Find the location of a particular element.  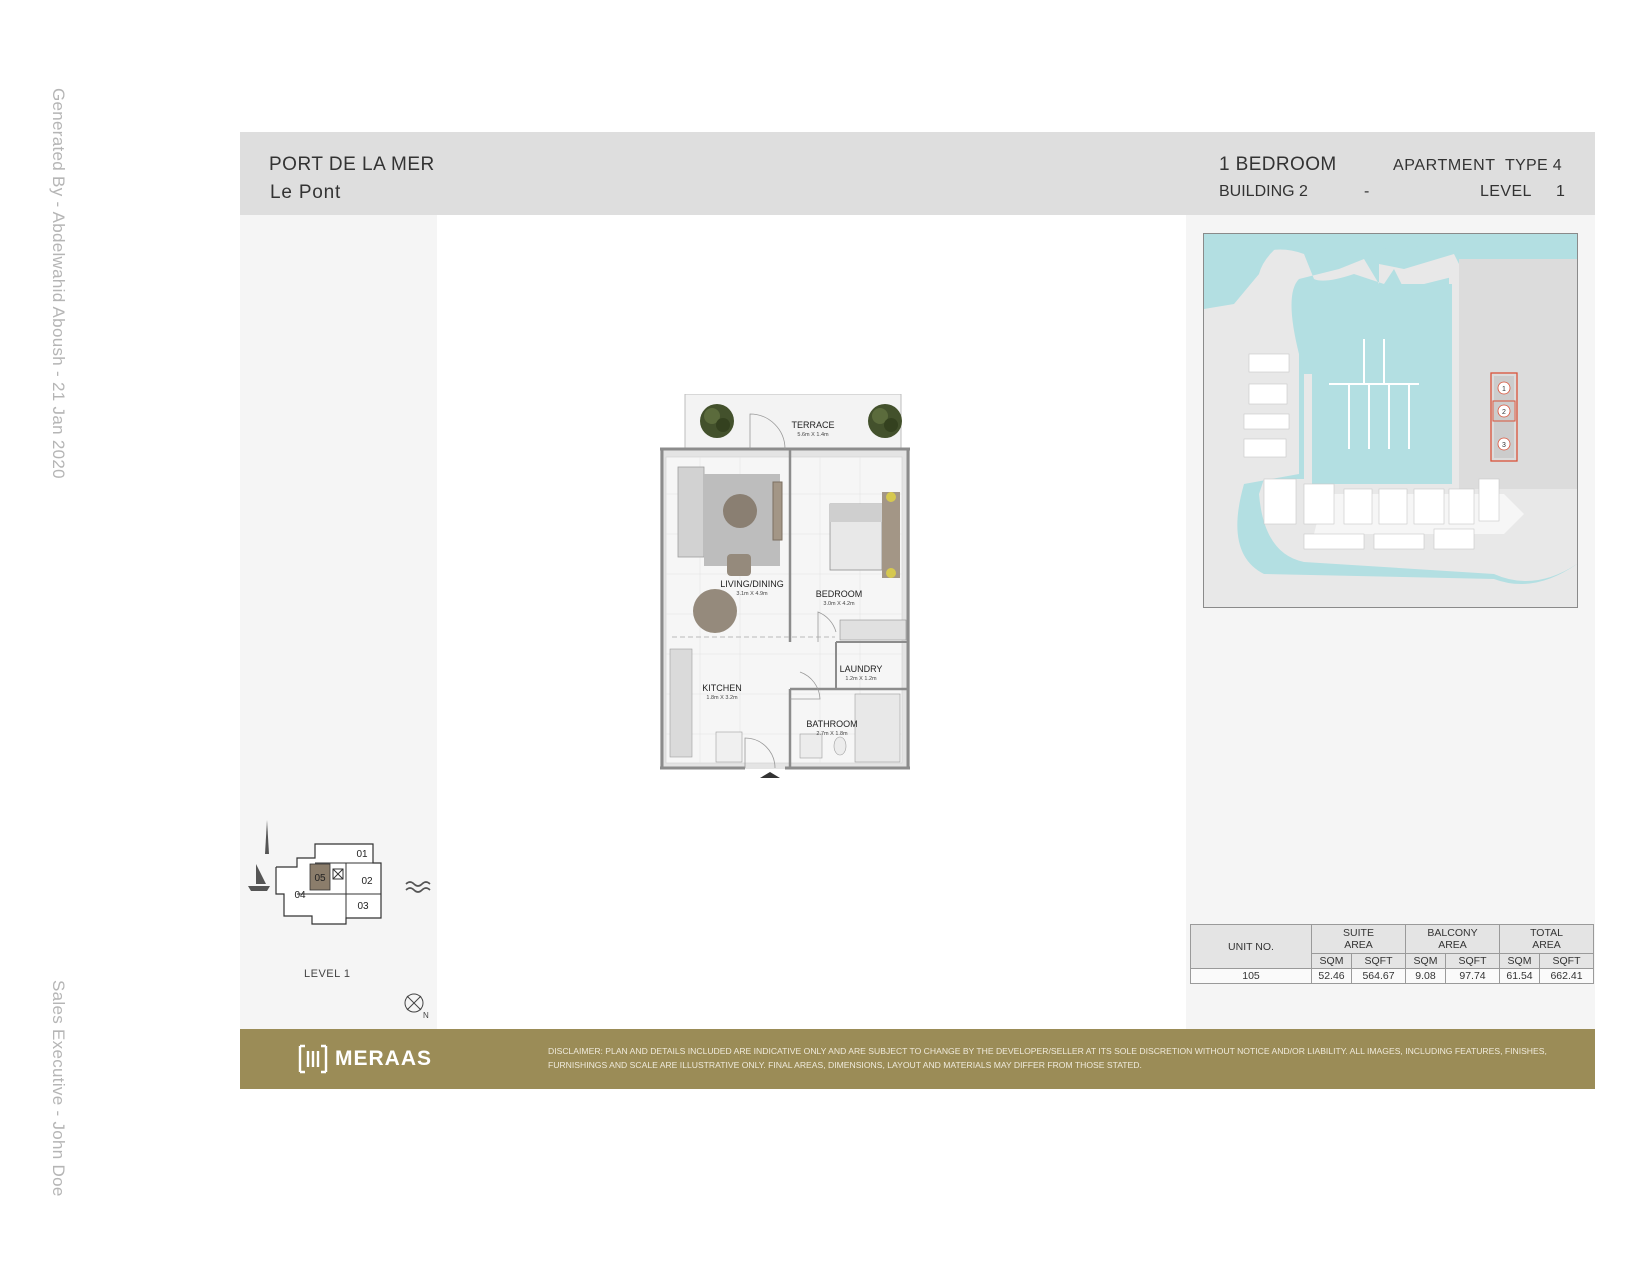

unit-number: 105 is located at coordinates (1251, 976).